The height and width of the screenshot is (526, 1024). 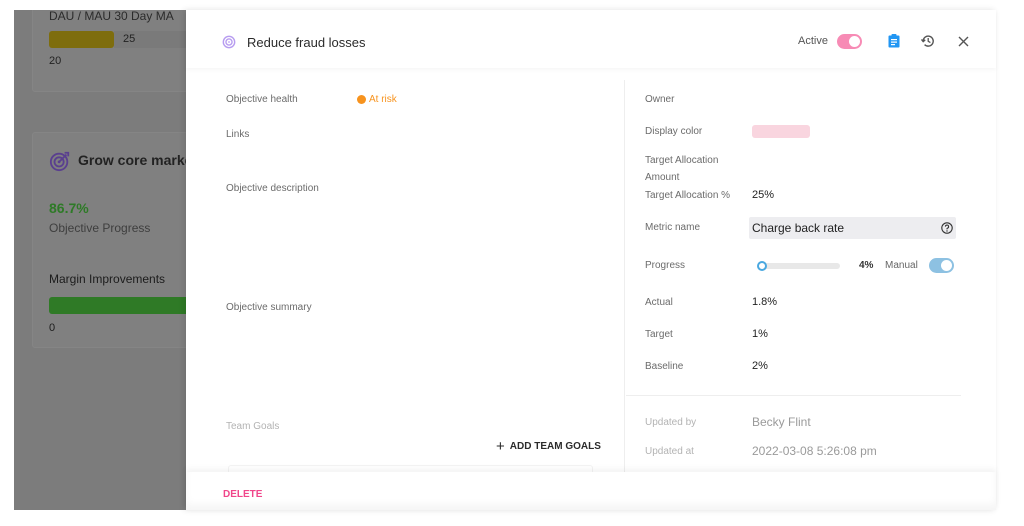 I want to click on clipboard-icon, so click(x=894, y=41).